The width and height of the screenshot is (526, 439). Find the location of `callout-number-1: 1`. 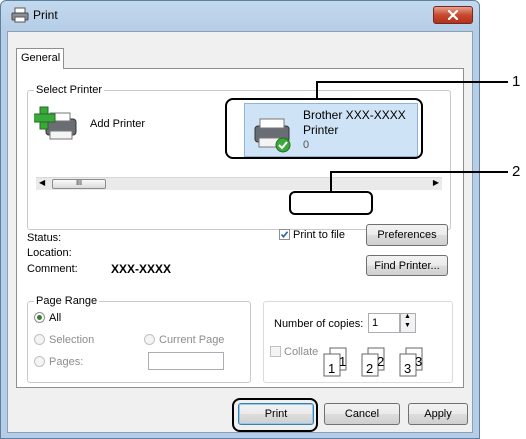

callout-number-1: 1 is located at coordinates (516, 81).